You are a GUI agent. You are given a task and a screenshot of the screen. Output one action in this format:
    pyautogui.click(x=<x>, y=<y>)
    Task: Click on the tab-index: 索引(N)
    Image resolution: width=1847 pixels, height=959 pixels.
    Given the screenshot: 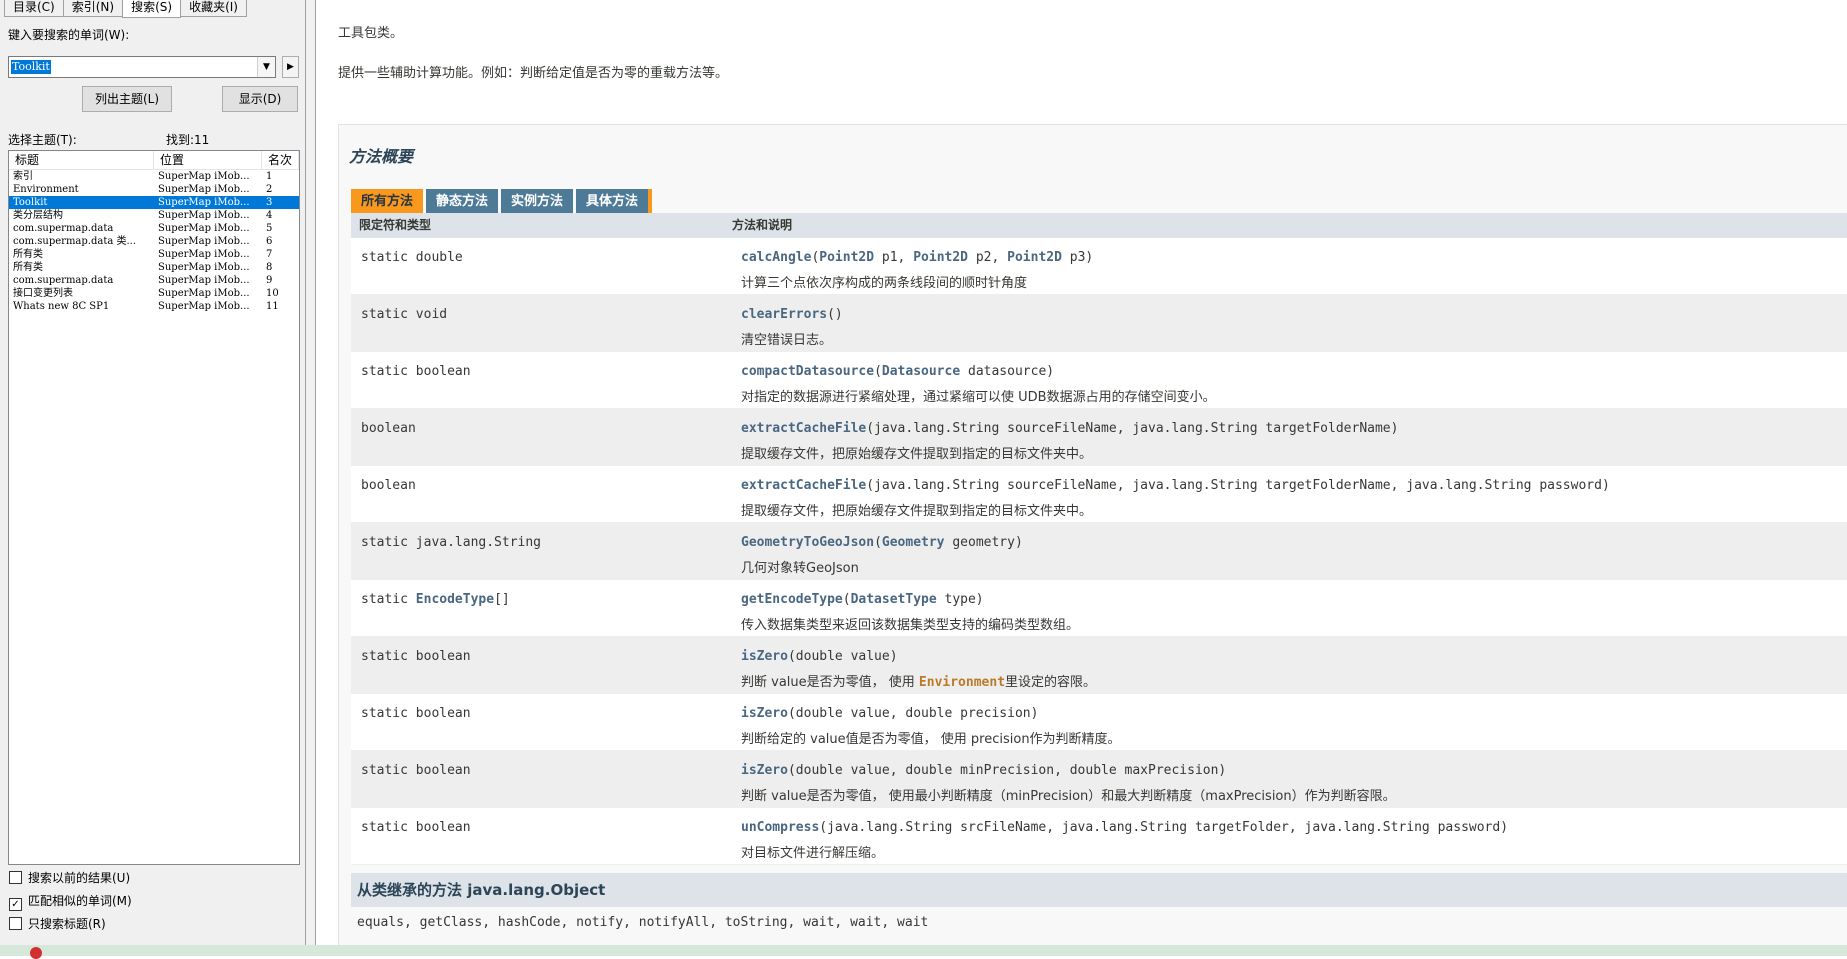 What is the action you would take?
    pyautogui.click(x=93, y=8)
    